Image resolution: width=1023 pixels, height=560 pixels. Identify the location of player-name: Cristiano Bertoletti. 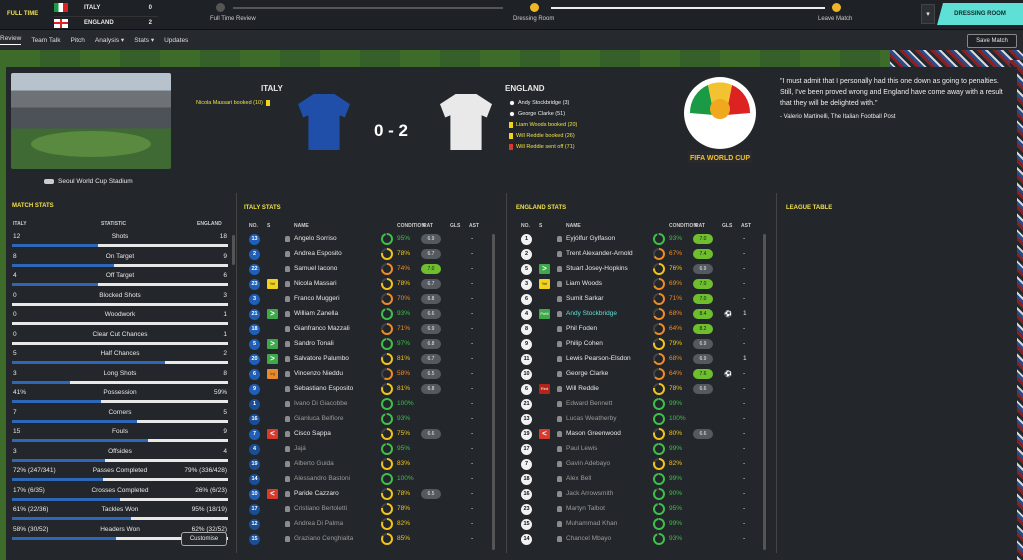
(320, 508).